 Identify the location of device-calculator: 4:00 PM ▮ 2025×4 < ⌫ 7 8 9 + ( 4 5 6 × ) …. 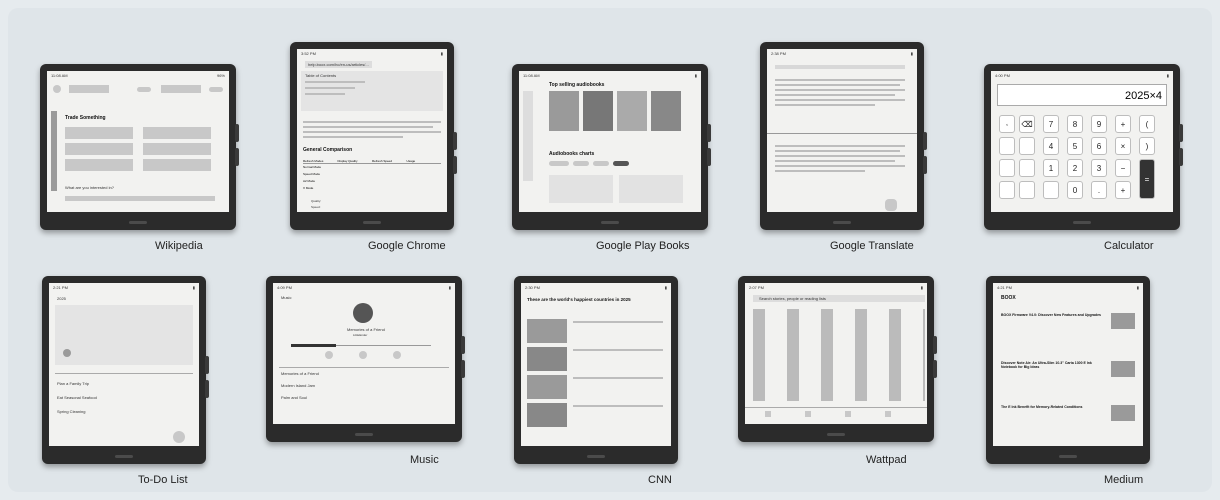
(1083, 147).